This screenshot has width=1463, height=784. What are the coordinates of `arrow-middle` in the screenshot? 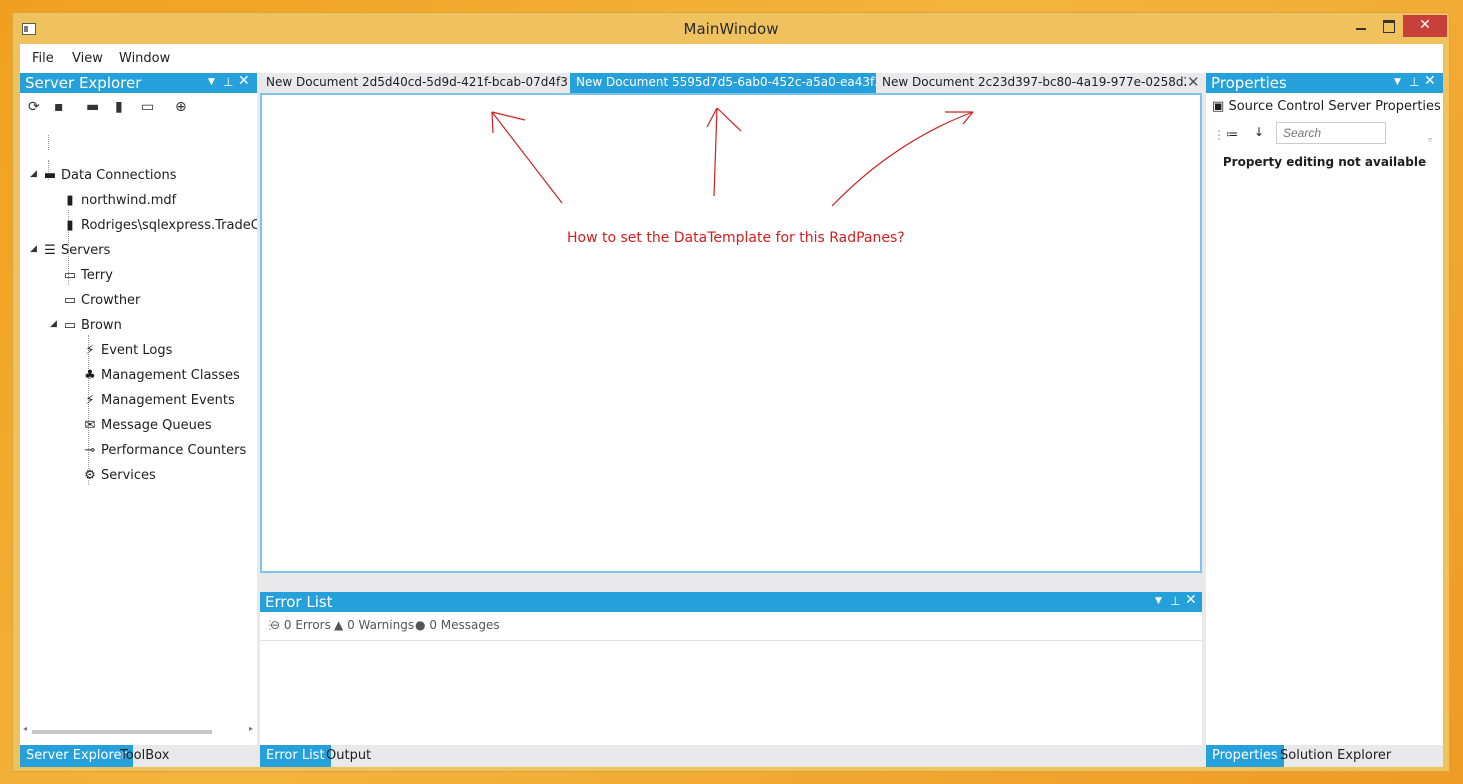 It's located at (724, 152).